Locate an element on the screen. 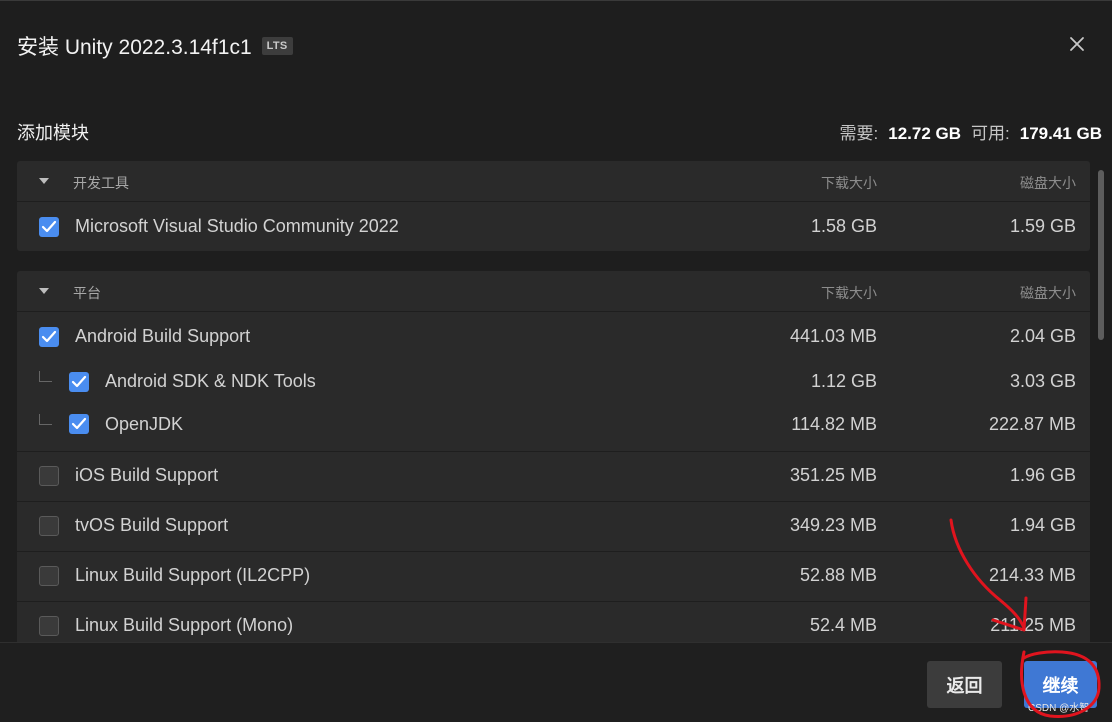 The image size is (1112, 722). top-border is located at coordinates (556, 0).